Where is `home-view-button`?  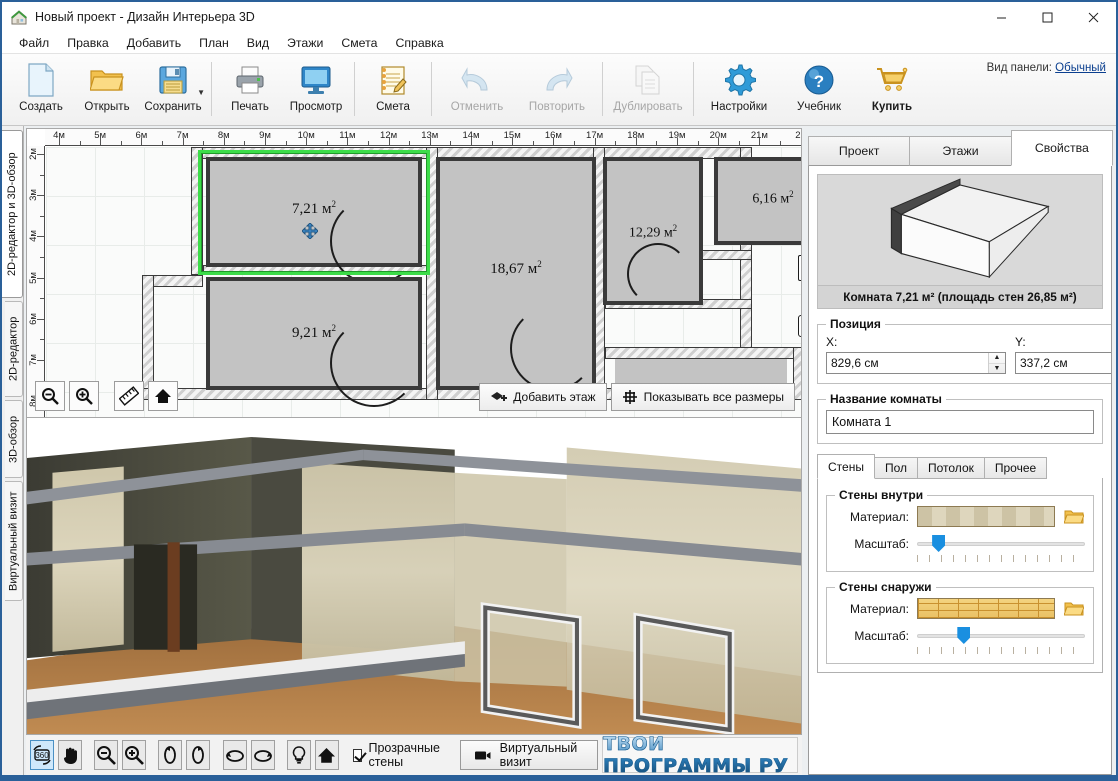
home-view-button is located at coordinates (163, 396).